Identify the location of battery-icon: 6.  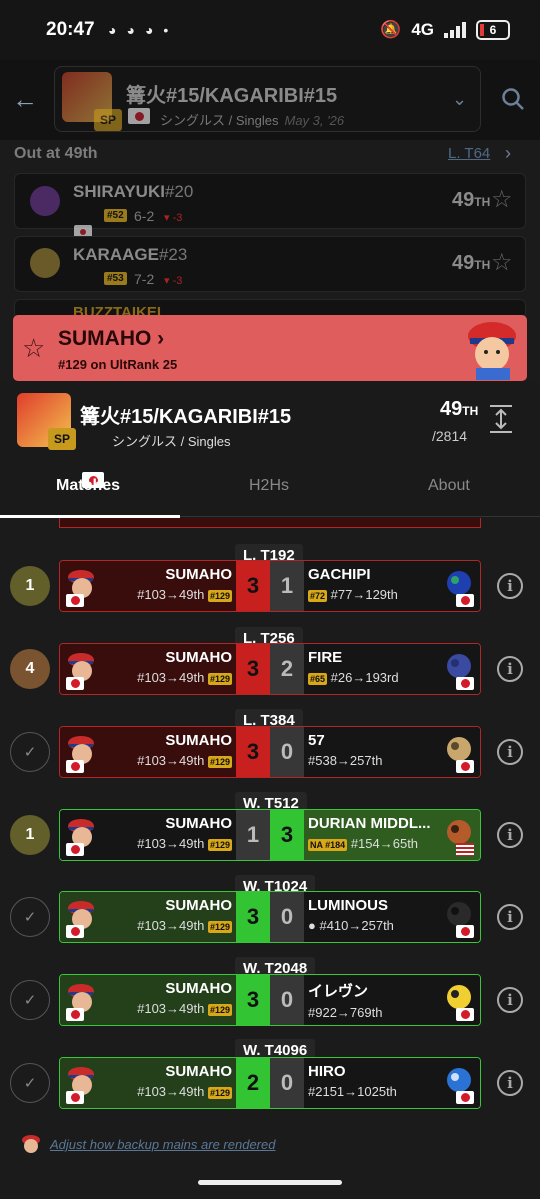
(493, 30).